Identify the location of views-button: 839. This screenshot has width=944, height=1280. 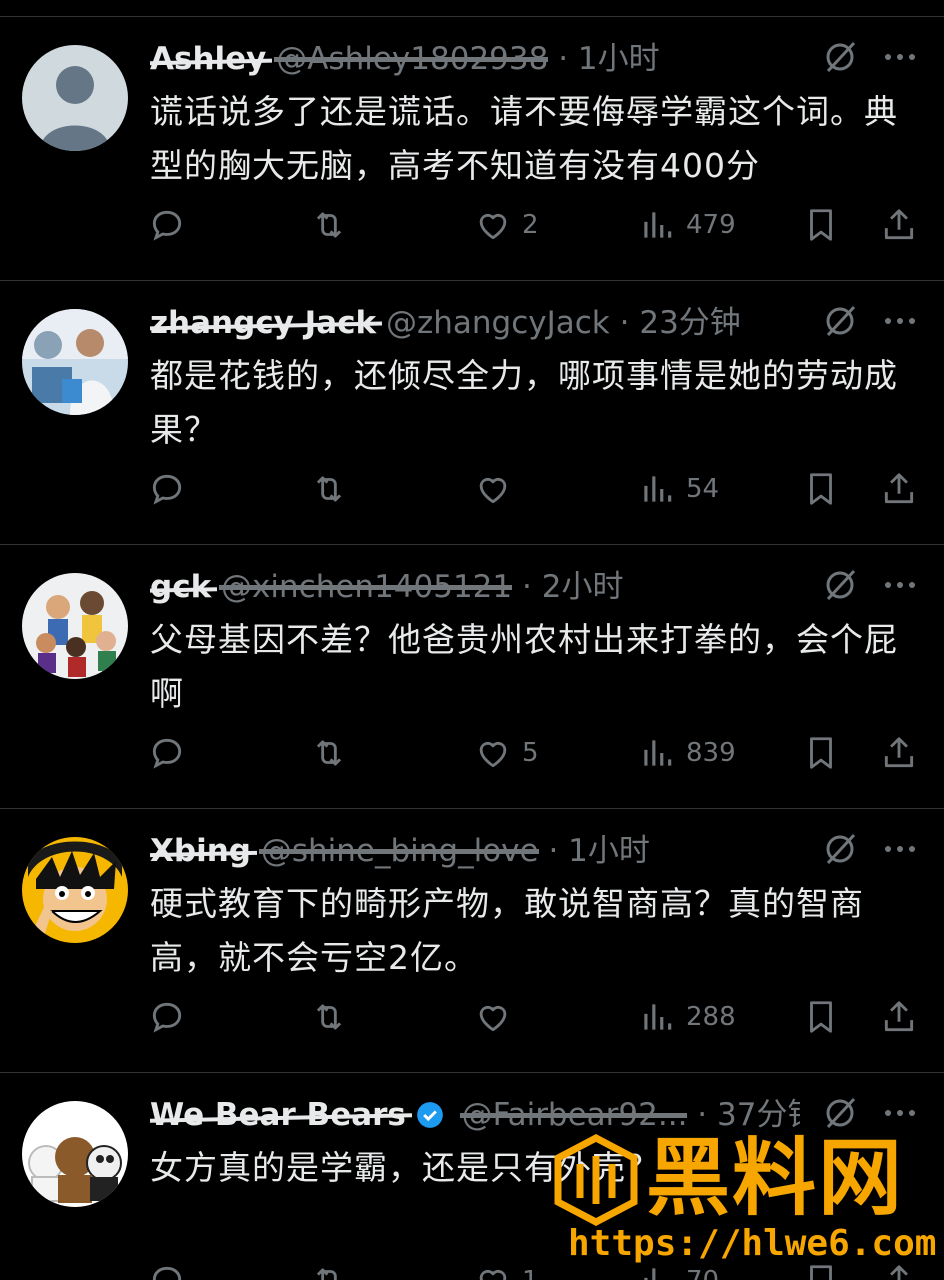
(687, 753).